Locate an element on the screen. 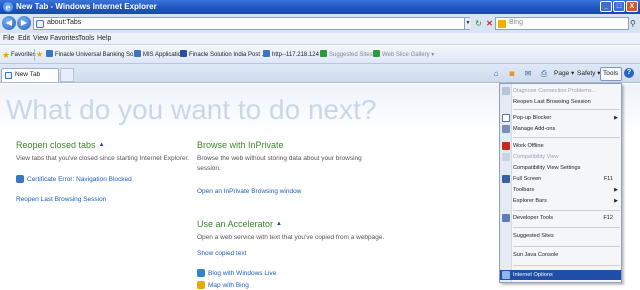  menu-item-work-offline: Work Offline is located at coordinates (560, 146).